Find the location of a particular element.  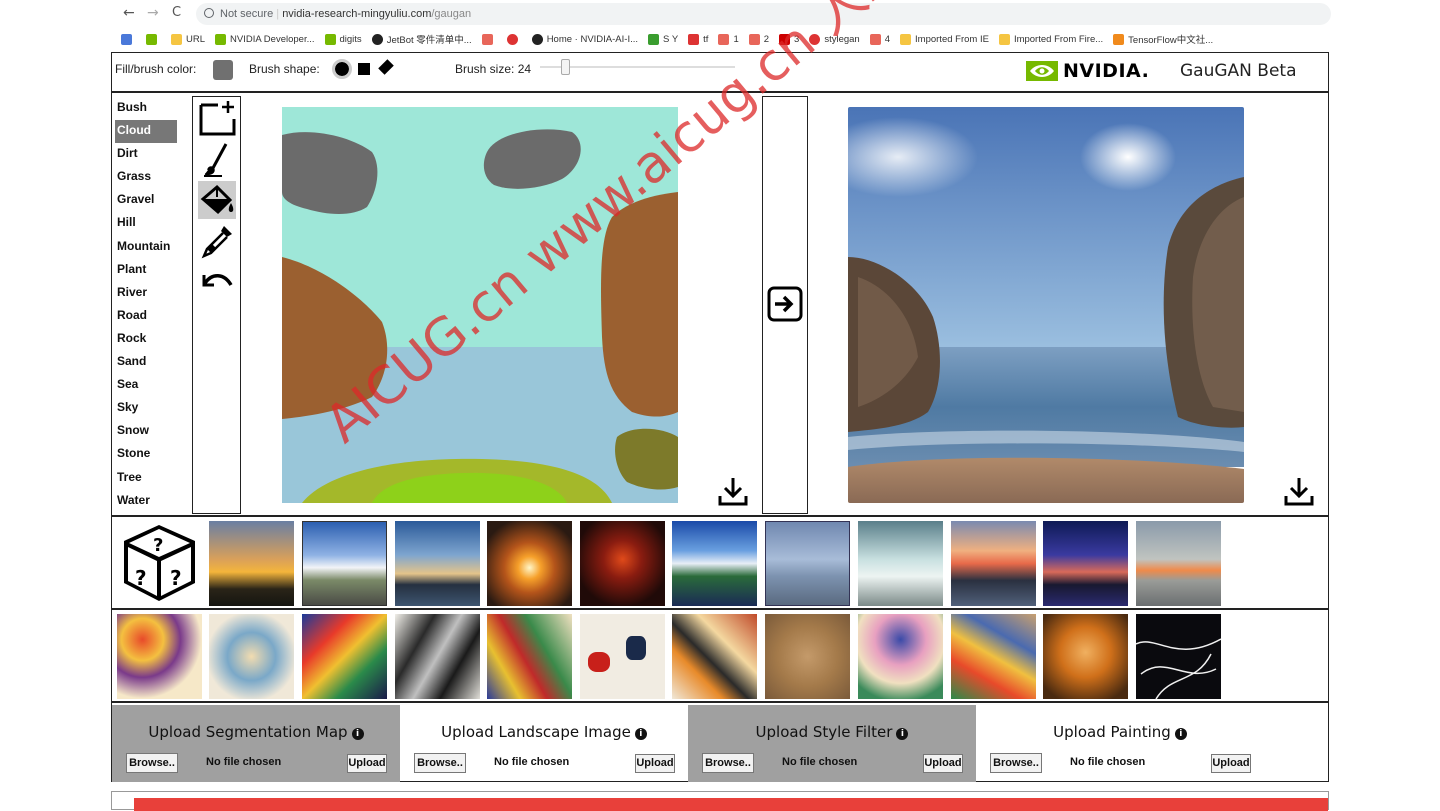

new-canvas-icon is located at coordinates (217, 118).